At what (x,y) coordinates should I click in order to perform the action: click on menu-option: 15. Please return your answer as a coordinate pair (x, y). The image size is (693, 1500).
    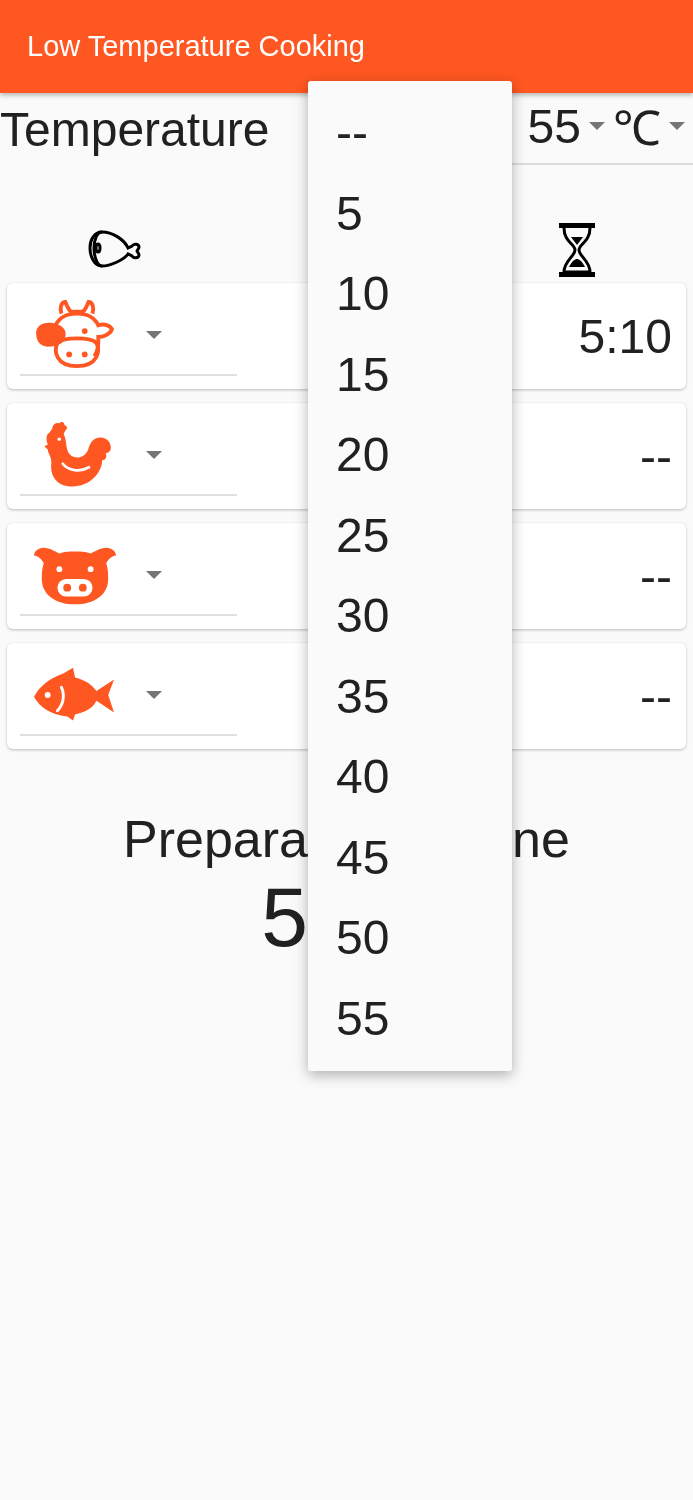
    Looking at the image, I should click on (410, 374).